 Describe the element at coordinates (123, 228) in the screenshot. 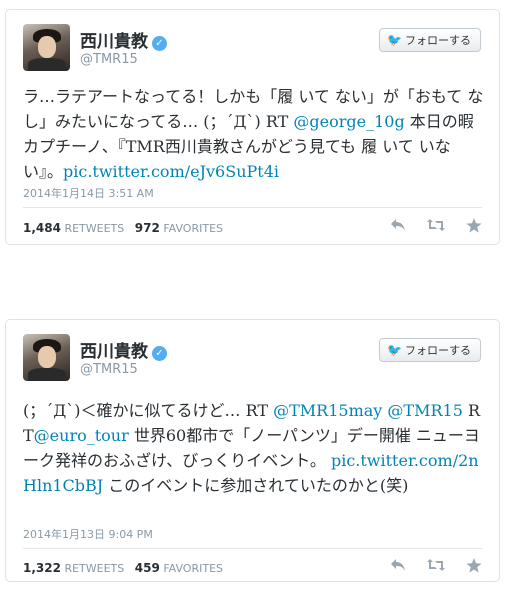

I see `tweet-stats: 1,484 RETWEETS 972 FAVORITES` at that location.